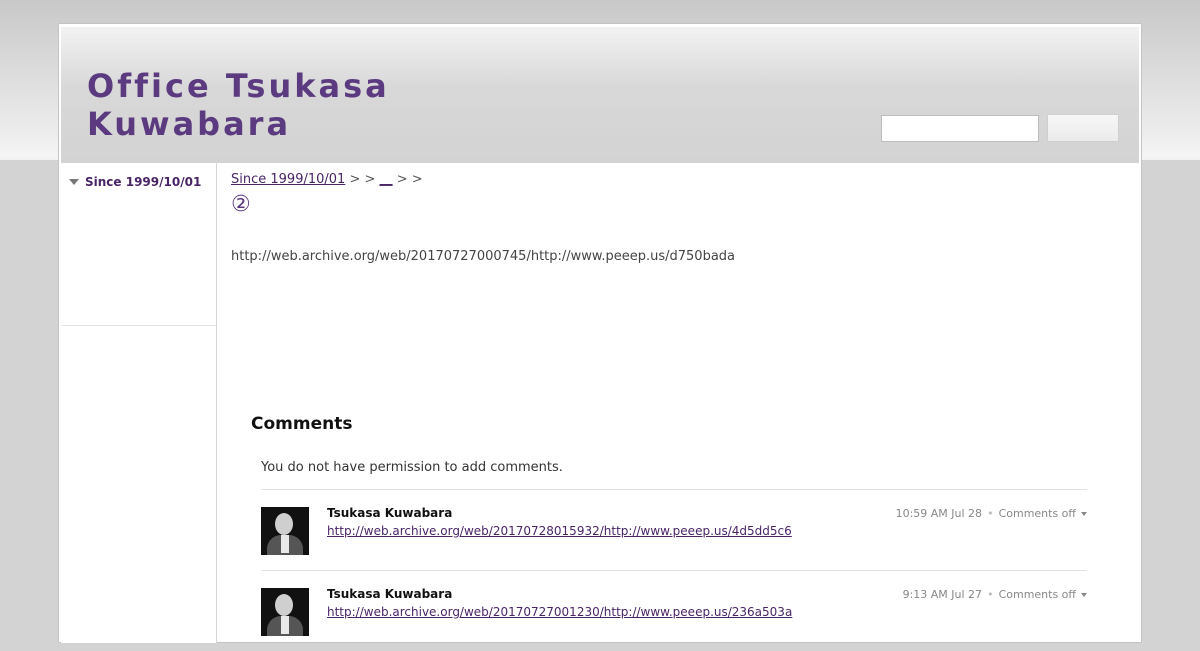 This screenshot has width=1200, height=651. Describe the element at coordinates (288, 179) in the screenshot. I see `breadcrumb-home-link: Since 1999/10/01` at that location.